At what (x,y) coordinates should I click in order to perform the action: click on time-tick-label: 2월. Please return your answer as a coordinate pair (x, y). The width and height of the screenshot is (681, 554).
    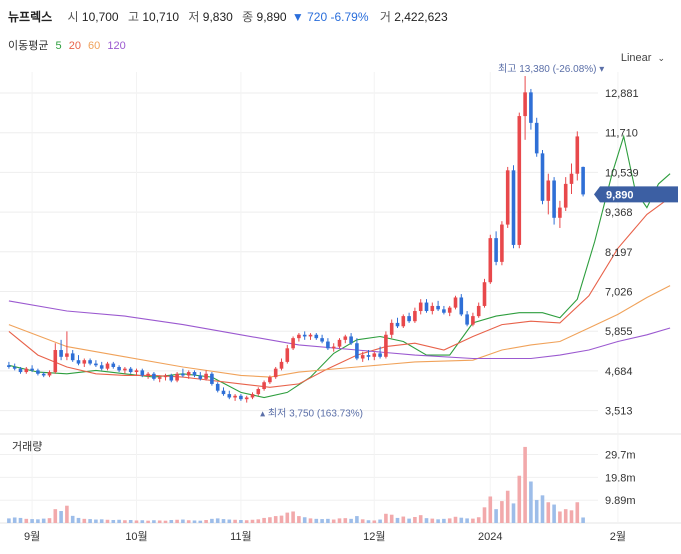
    Looking at the image, I should click on (618, 536).